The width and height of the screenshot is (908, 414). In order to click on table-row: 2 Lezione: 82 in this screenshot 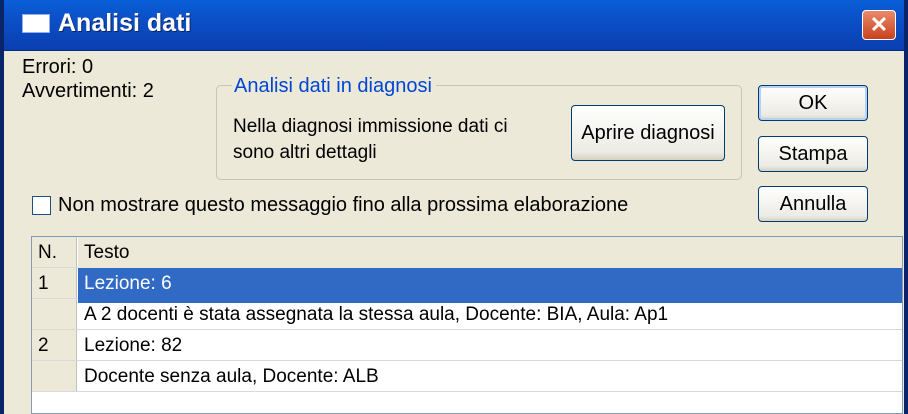, I will do `click(467, 345)`.